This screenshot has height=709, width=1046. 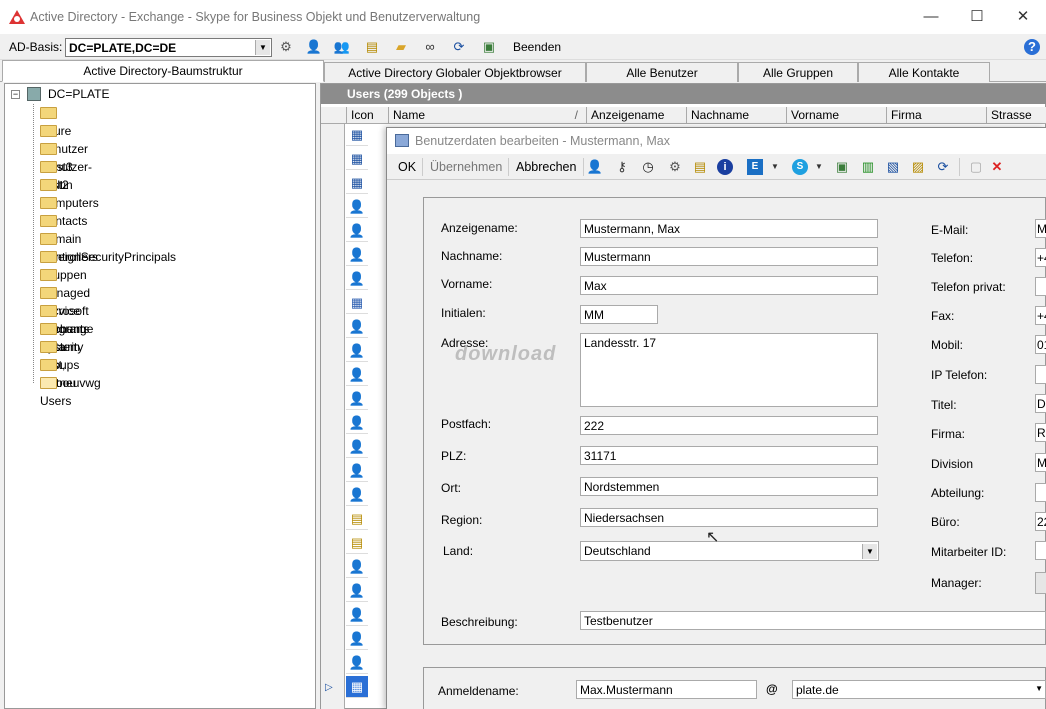 I want to click on column-first-name: Vorname, so click(x=837, y=115).